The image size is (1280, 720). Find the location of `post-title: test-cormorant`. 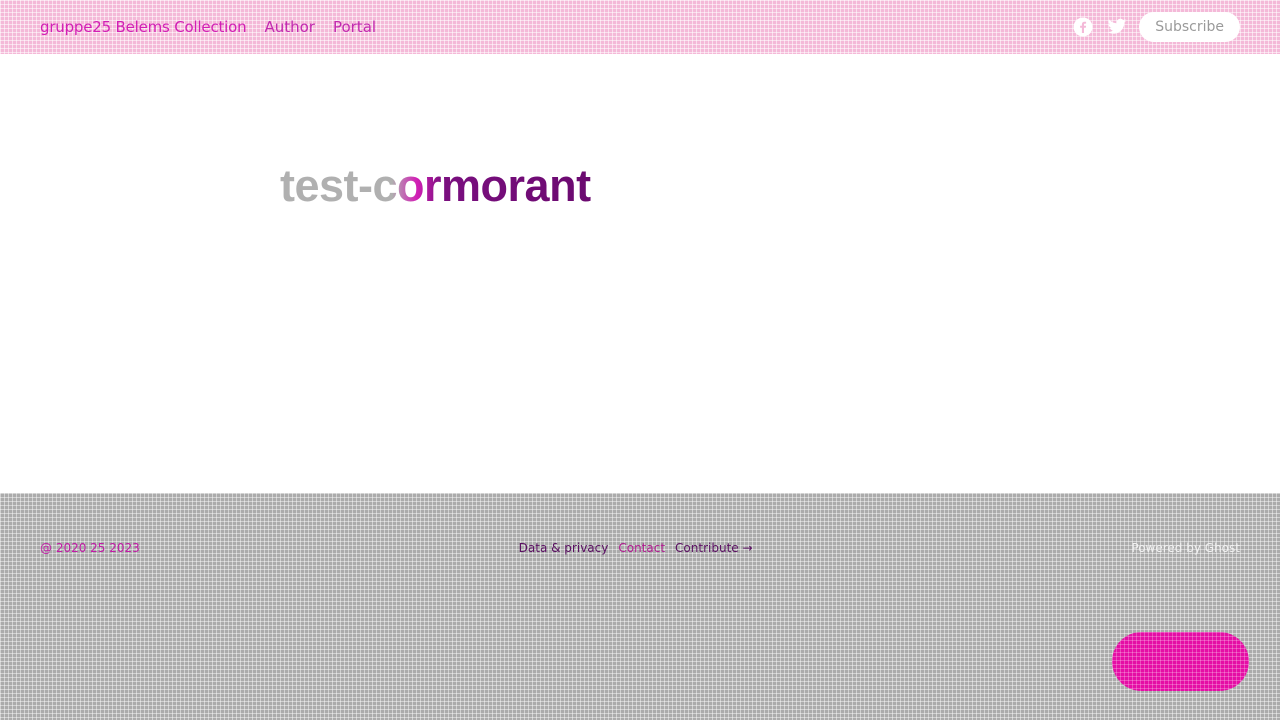

post-title: test-cormorant is located at coordinates (435, 185).